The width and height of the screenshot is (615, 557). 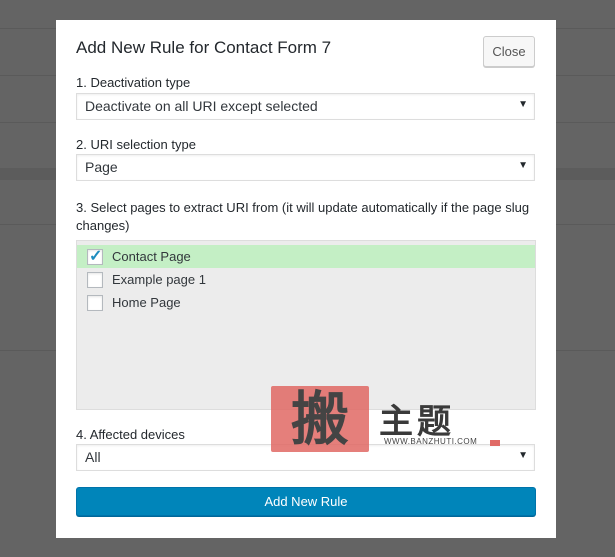 What do you see at coordinates (151, 256) in the screenshot?
I see `list-item-label: Contact Page` at bounding box center [151, 256].